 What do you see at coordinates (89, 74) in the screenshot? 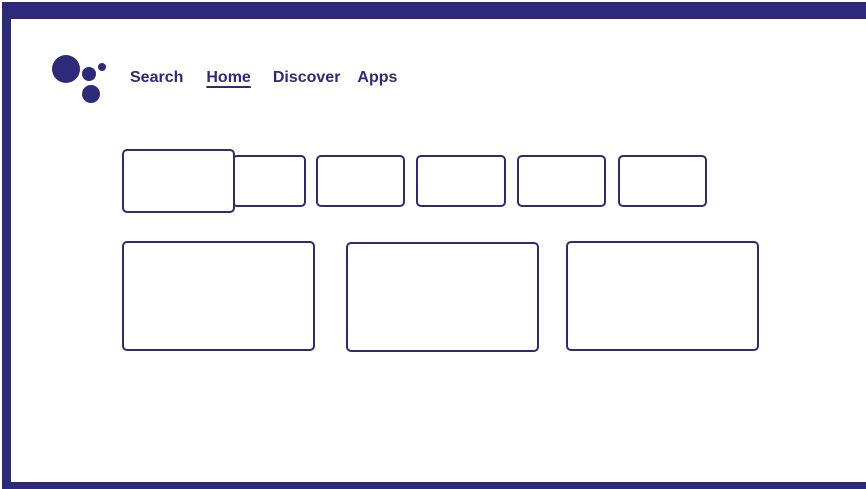
I see `logo-dot-medium` at bounding box center [89, 74].